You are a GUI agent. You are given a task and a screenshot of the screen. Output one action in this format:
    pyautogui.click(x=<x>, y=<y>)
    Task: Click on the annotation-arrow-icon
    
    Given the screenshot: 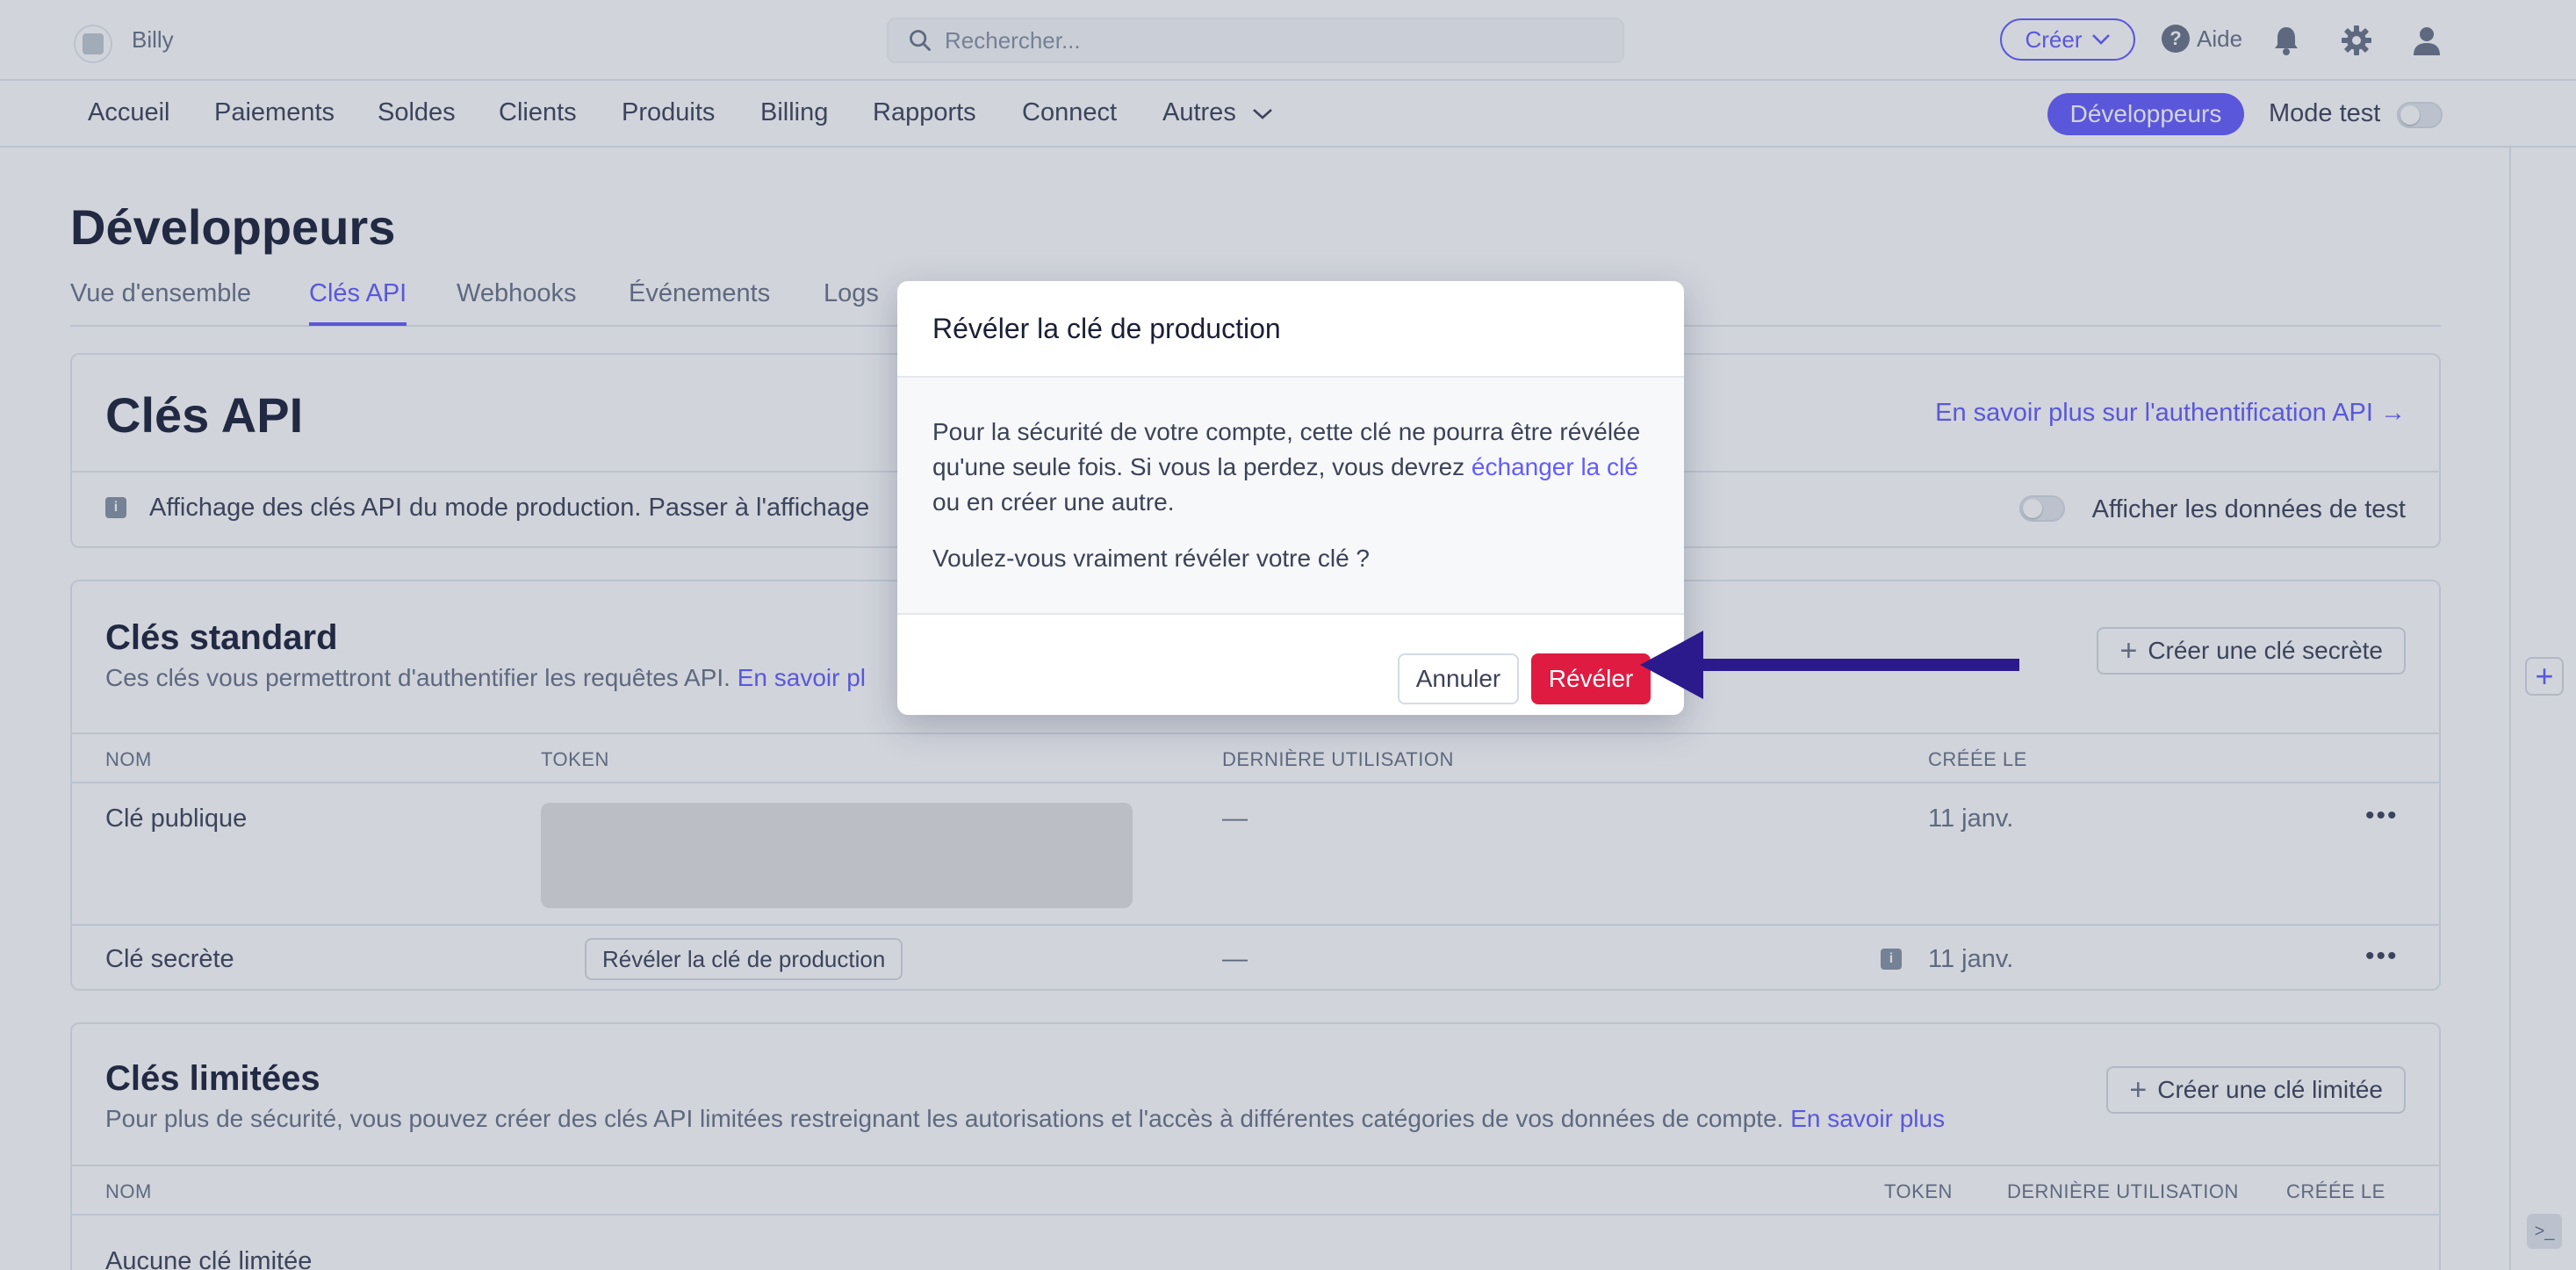 What is the action you would take?
    pyautogui.click(x=1829, y=665)
    